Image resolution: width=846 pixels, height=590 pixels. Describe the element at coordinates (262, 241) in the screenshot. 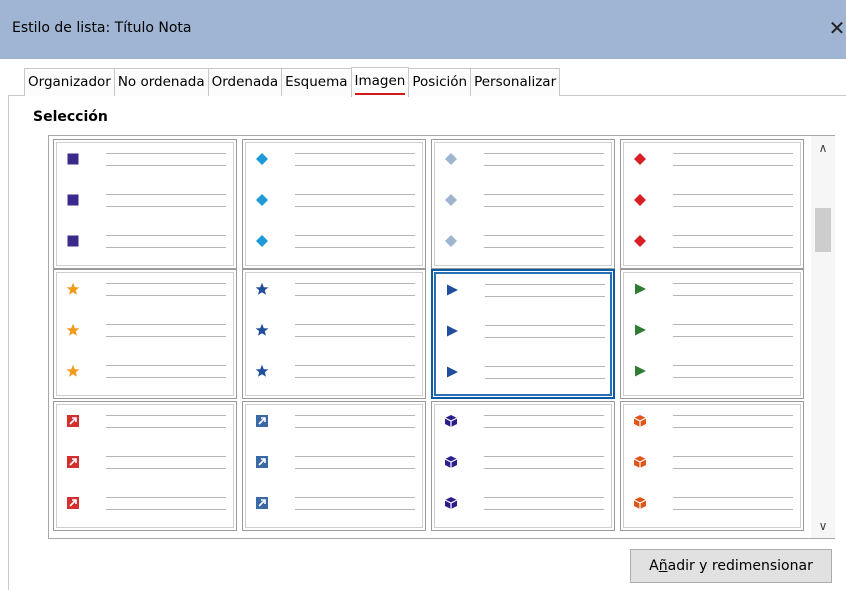

I see `cyan-diamond-bullet-icon` at that location.